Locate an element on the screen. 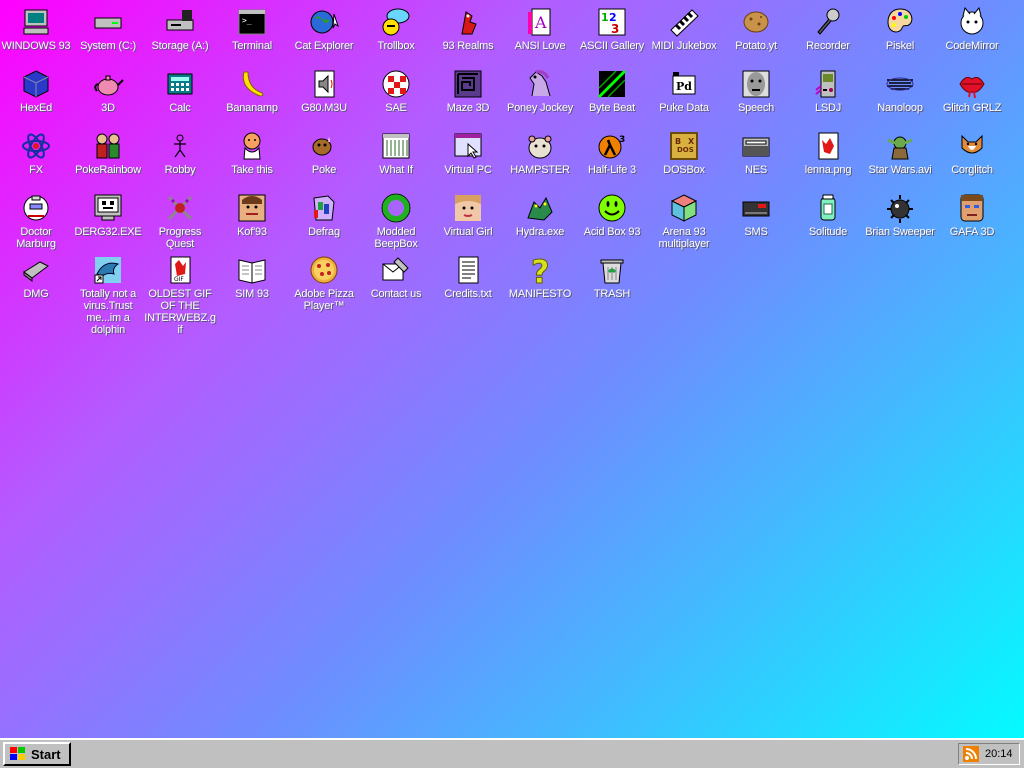 The width and height of the screenshot is (1024, 768). desktop-icon-star-wars-avi: Star Wars.avi is located at coordinates (900, 151).